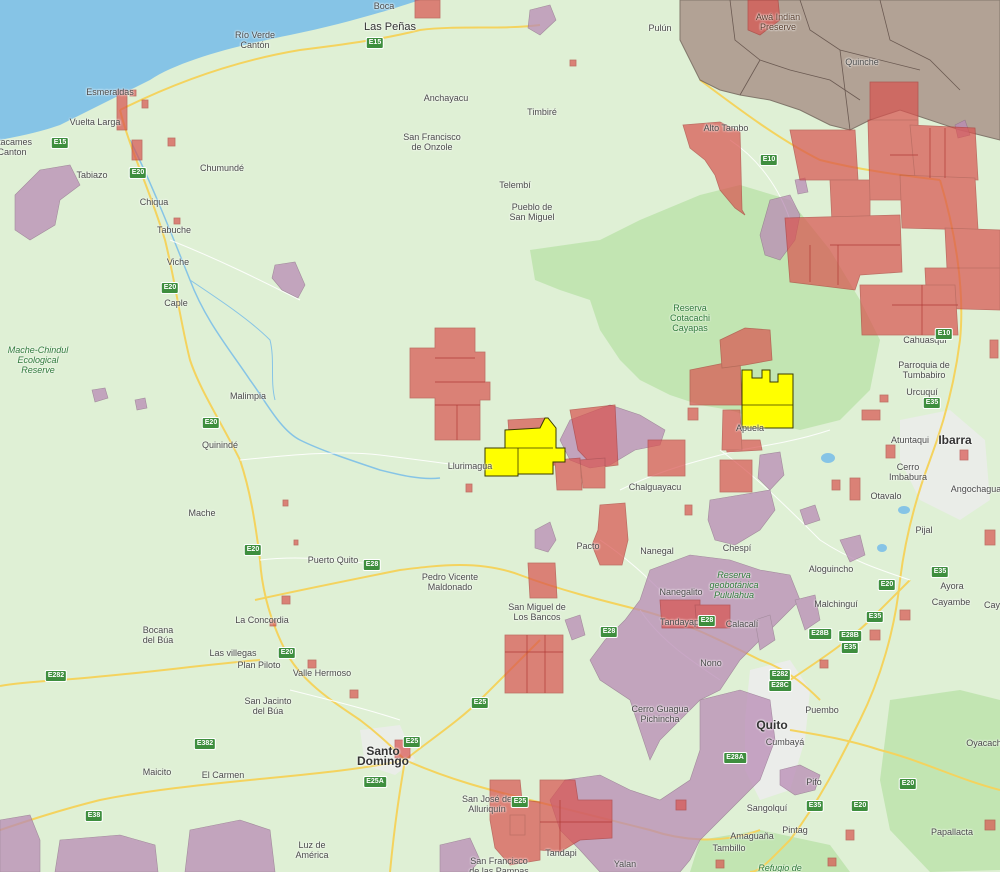 This screenshot has height=872, width=1000. Describe the element at coordinates (450, 582) in the screenshot. I see `place-label: Pedro Vicente Maldonado` at that location.